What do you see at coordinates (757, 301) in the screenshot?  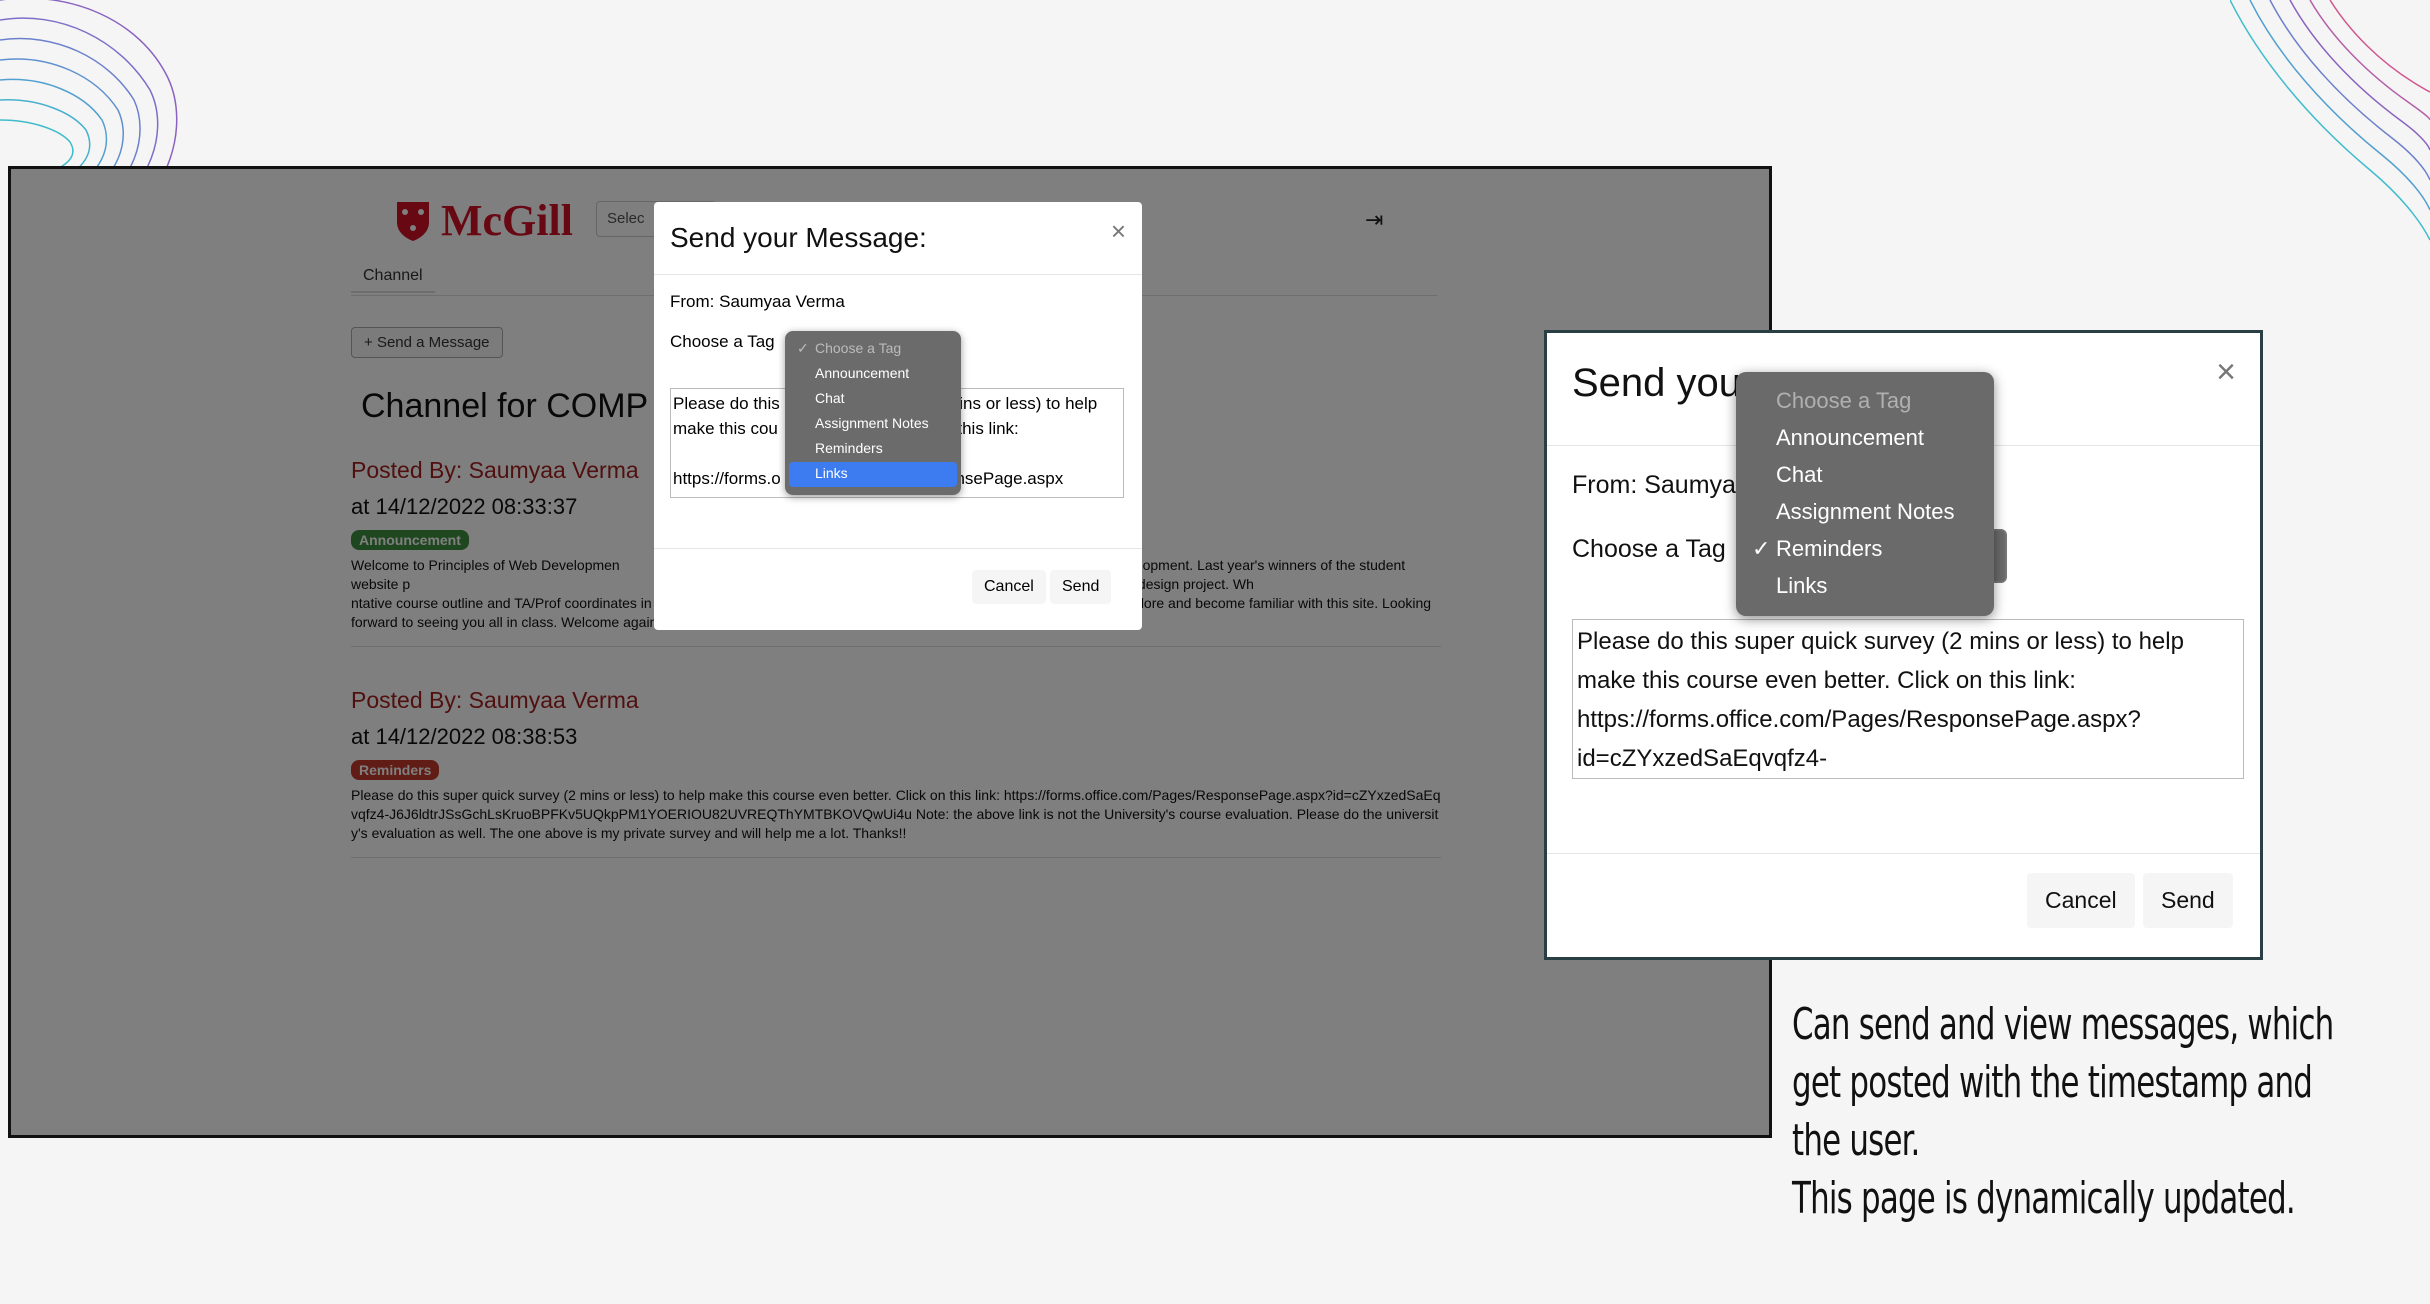 I see `from-label: From: Saumyaa Verma` at bounding box center [757, 301].